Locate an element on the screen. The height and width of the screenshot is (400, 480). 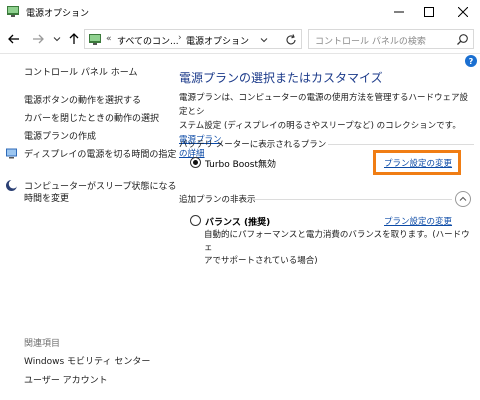
plan-radio-balanced is located at coordinates (195, 220).